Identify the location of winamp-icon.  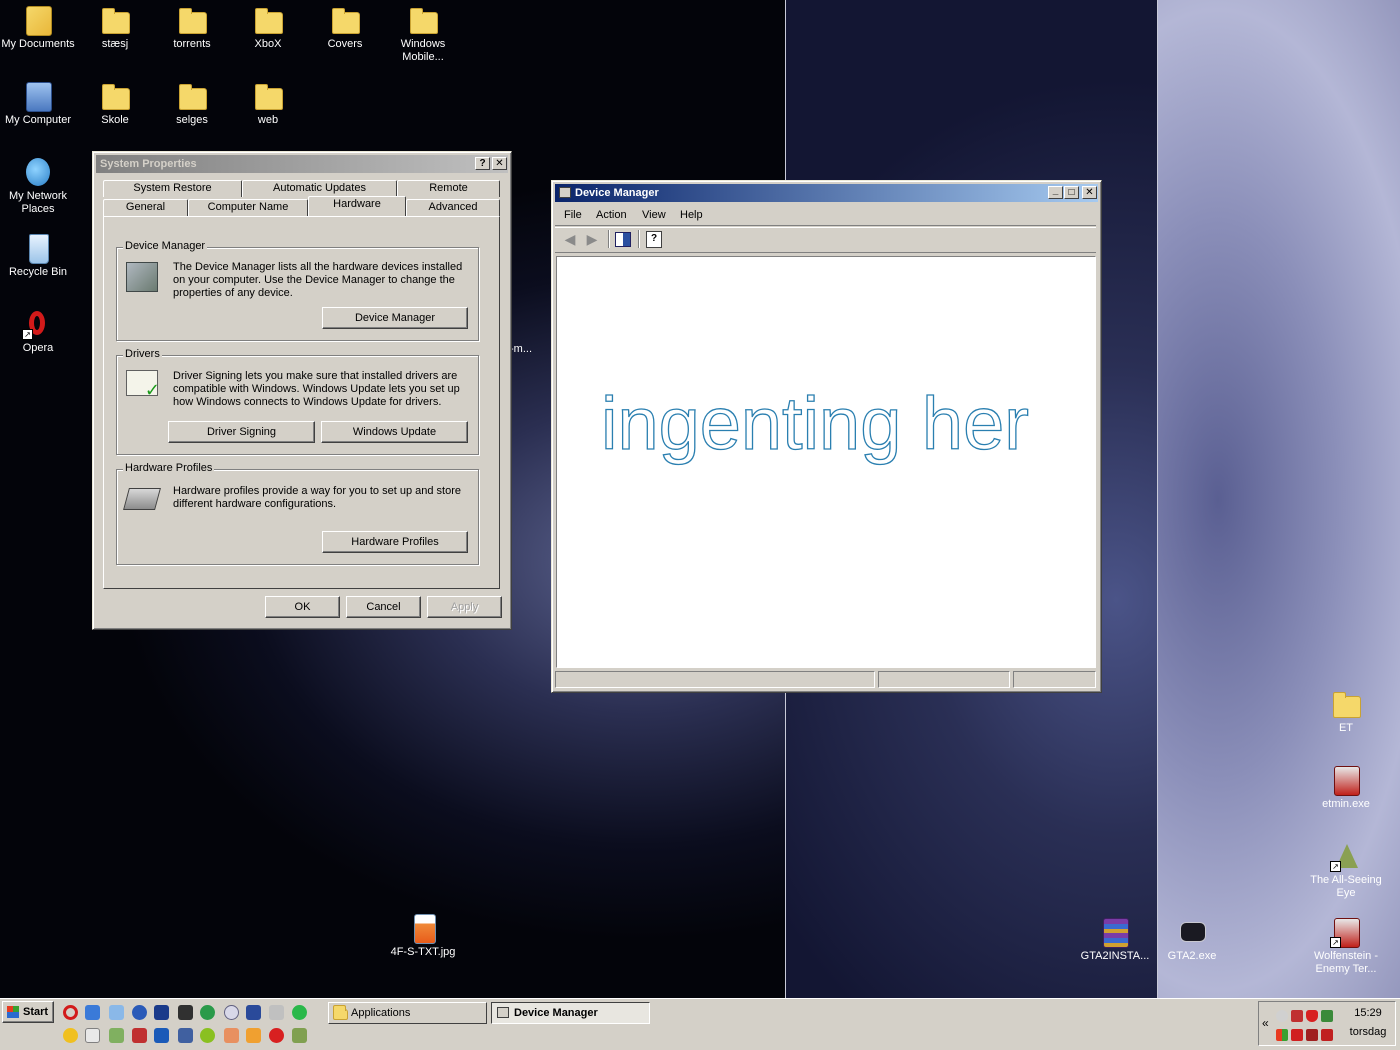
(253, 1035).